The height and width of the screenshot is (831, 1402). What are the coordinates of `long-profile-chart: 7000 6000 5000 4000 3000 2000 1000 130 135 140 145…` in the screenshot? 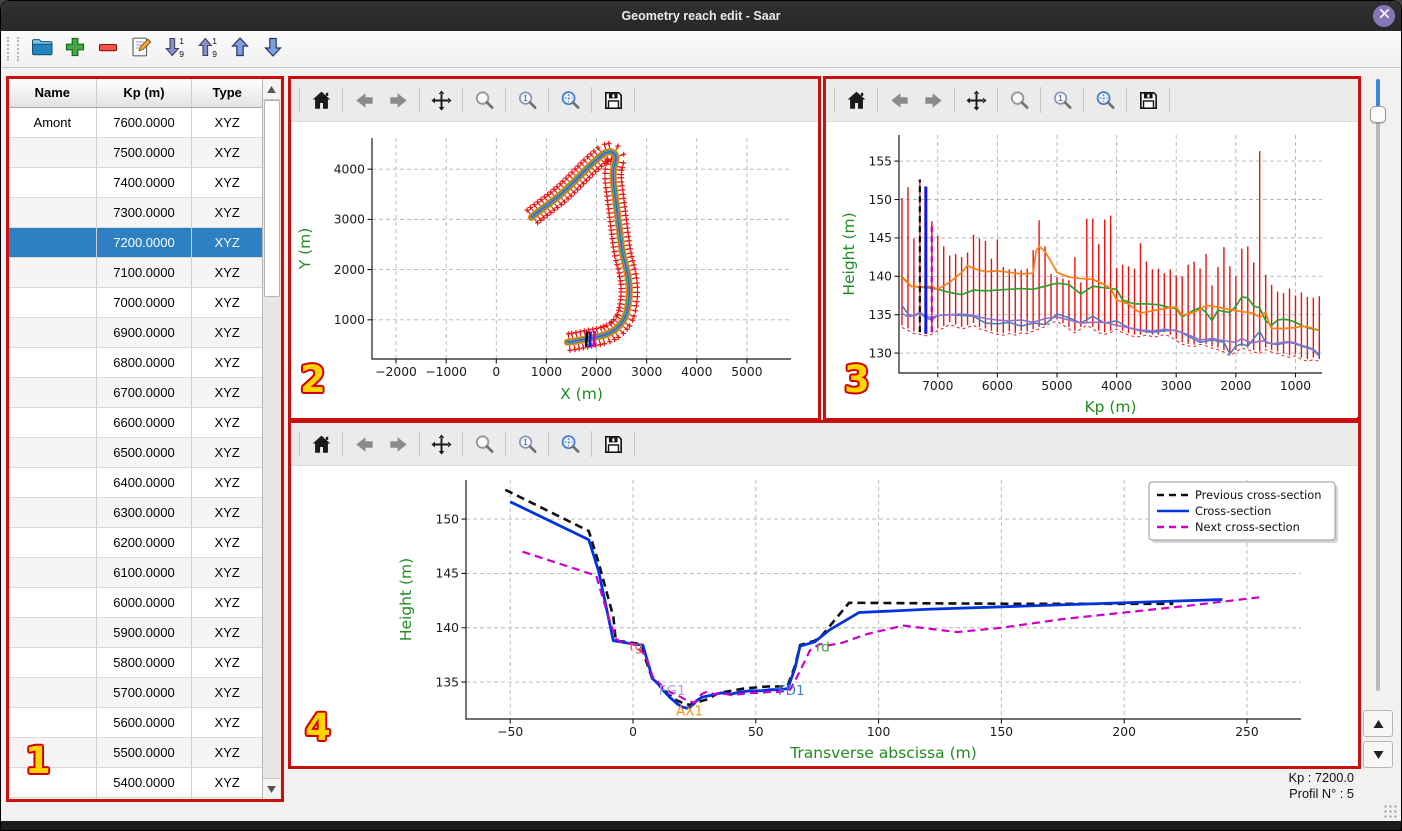 It's located at (1091, 270).